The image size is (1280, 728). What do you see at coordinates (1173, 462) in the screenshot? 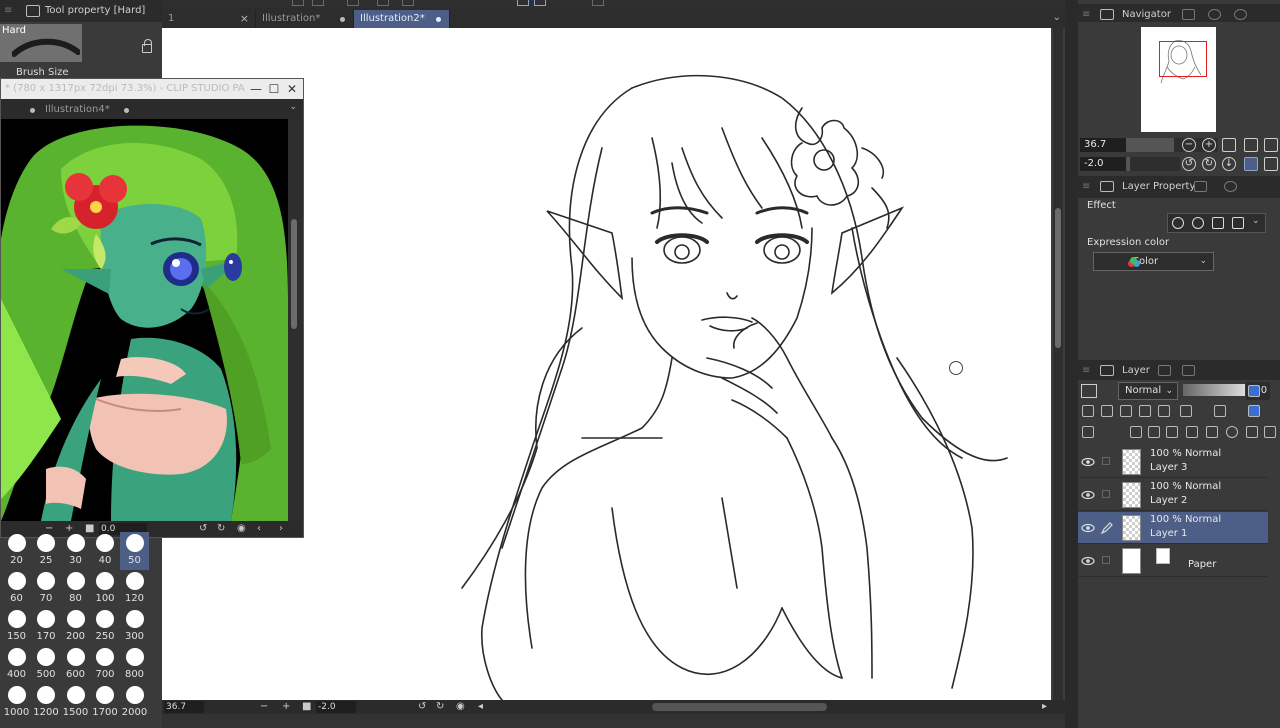
I see `layer-row-layer-3: 100 % Normal Layer 3` at bounding box center [1173, 462].